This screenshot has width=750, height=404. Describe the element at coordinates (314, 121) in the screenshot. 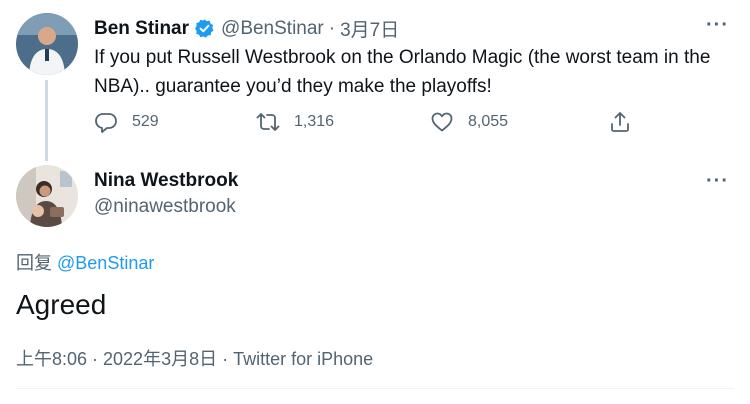

I see `retweet-count: 1,316` at that location.